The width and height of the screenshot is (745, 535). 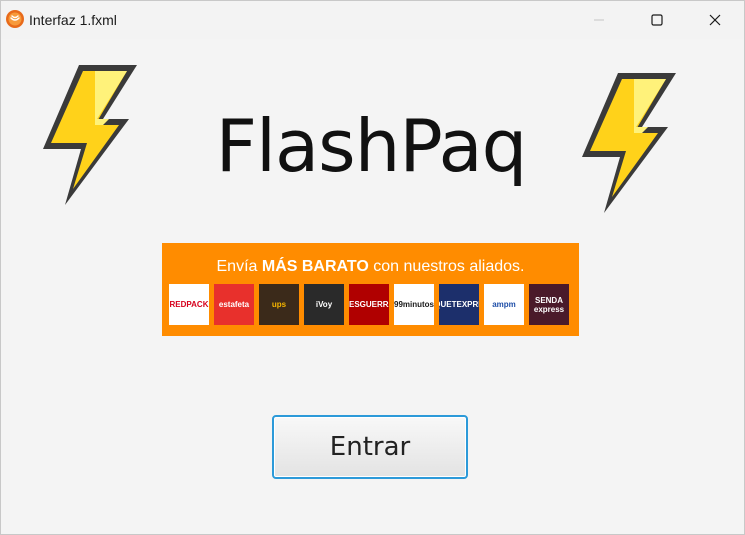 What do you see at coordinates (324, 304) in the screenshot?
I see `carrier-logo-ivoy: iVoy` at bounding box center [324, 304].